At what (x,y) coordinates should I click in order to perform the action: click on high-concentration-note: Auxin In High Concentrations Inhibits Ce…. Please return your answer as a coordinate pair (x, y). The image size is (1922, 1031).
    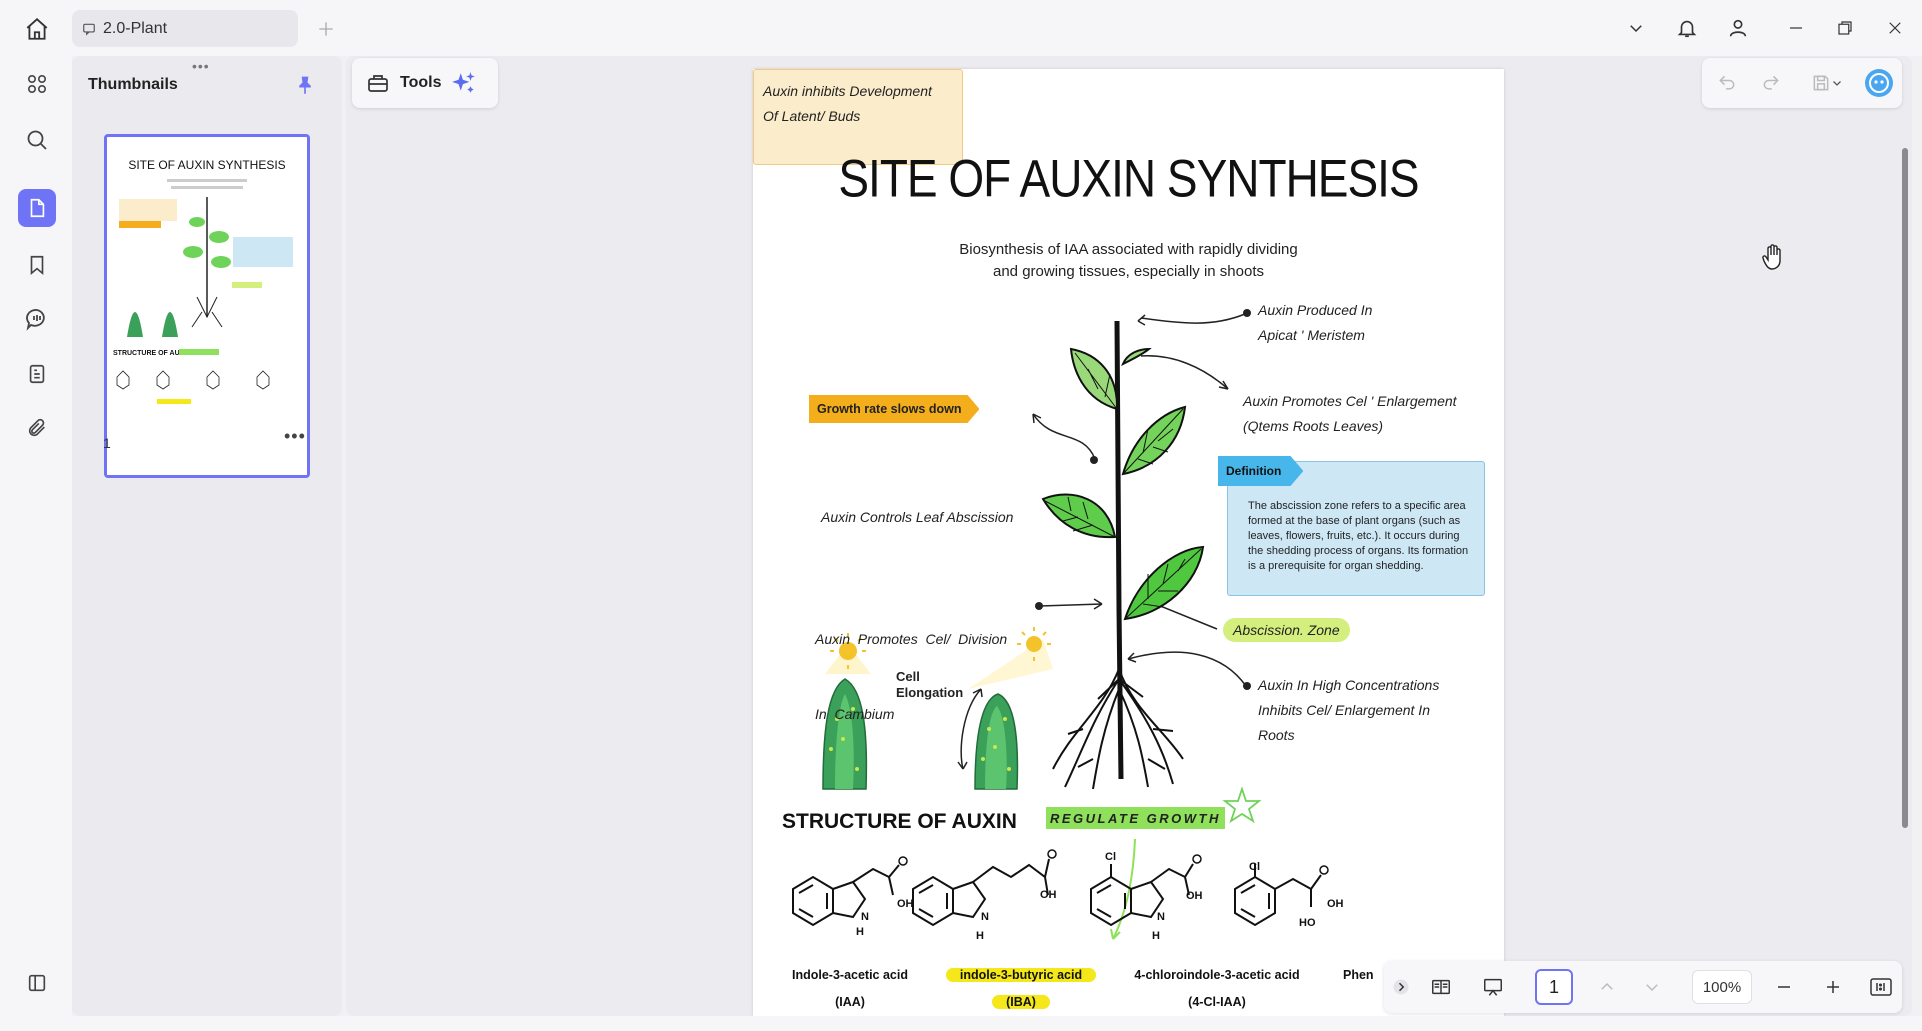
    Looking at the image, I should click on (1348, 710).